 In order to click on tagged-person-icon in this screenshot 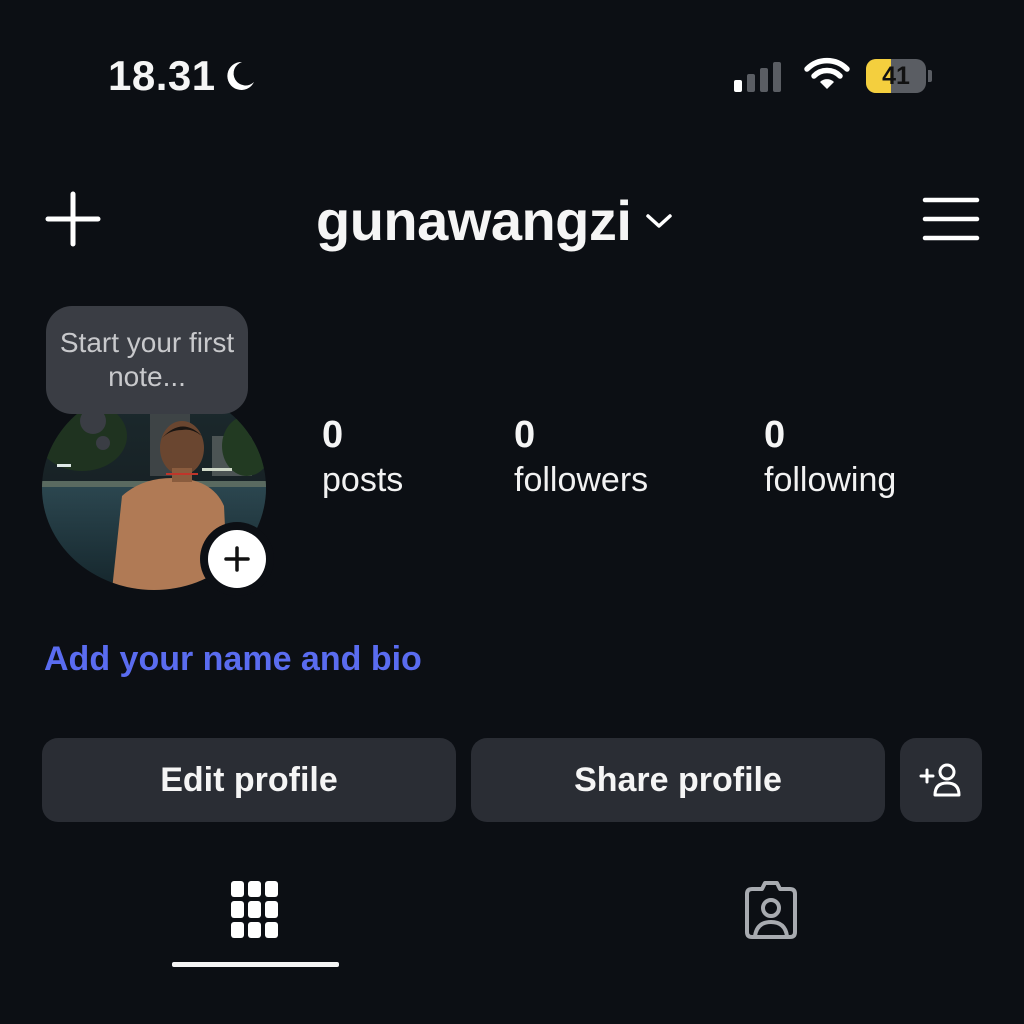, I will do `click(771, 910)`.